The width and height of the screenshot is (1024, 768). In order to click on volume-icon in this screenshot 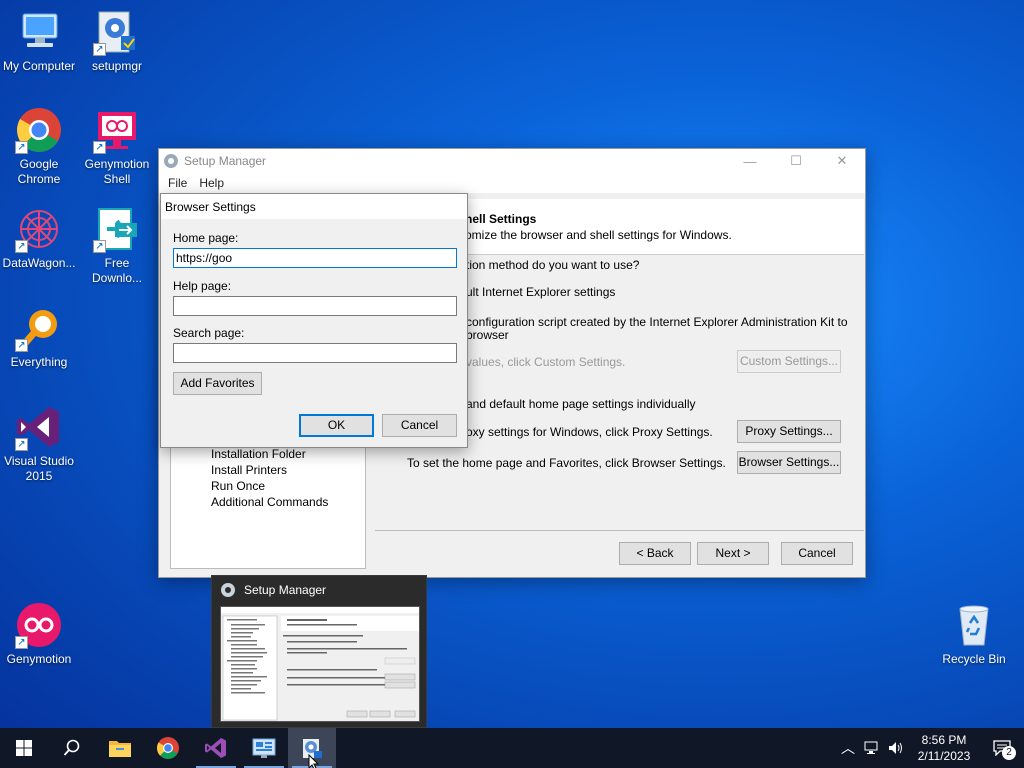, I will do `click(896, 748)`.